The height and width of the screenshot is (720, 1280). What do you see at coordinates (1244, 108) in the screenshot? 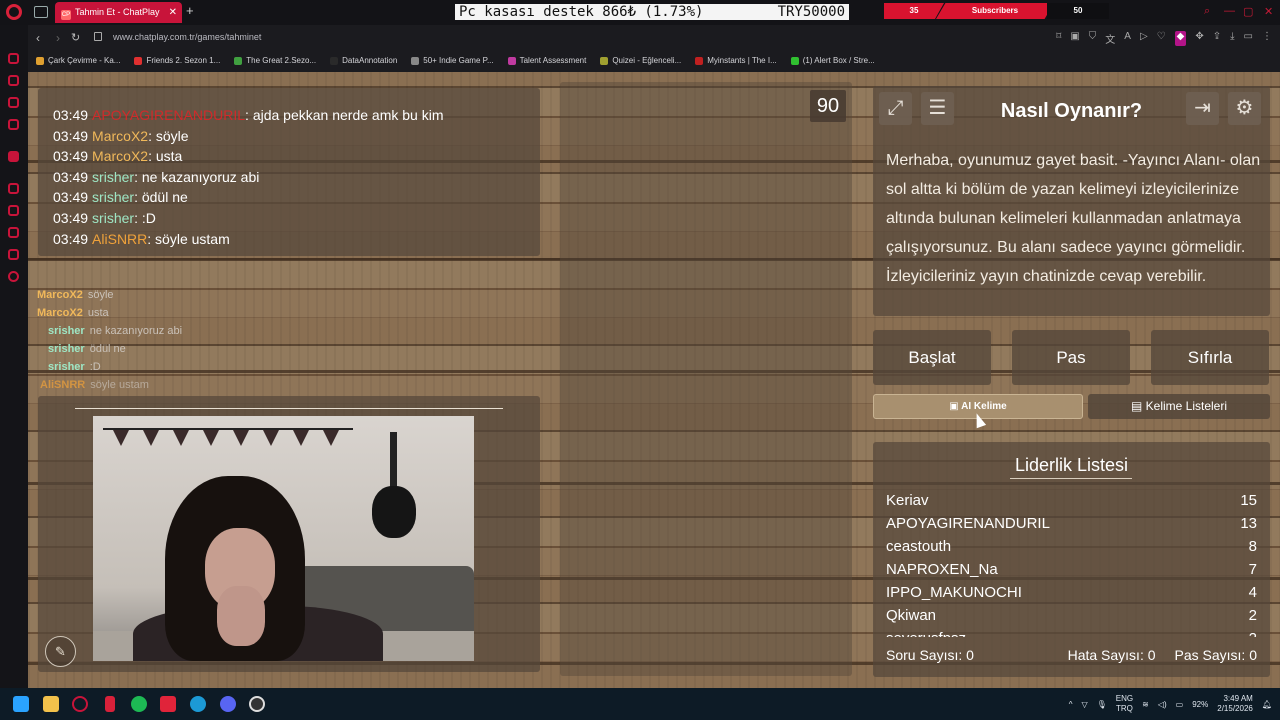
I see `gear-icon: ⚙` at bounding box center [1244, 108].